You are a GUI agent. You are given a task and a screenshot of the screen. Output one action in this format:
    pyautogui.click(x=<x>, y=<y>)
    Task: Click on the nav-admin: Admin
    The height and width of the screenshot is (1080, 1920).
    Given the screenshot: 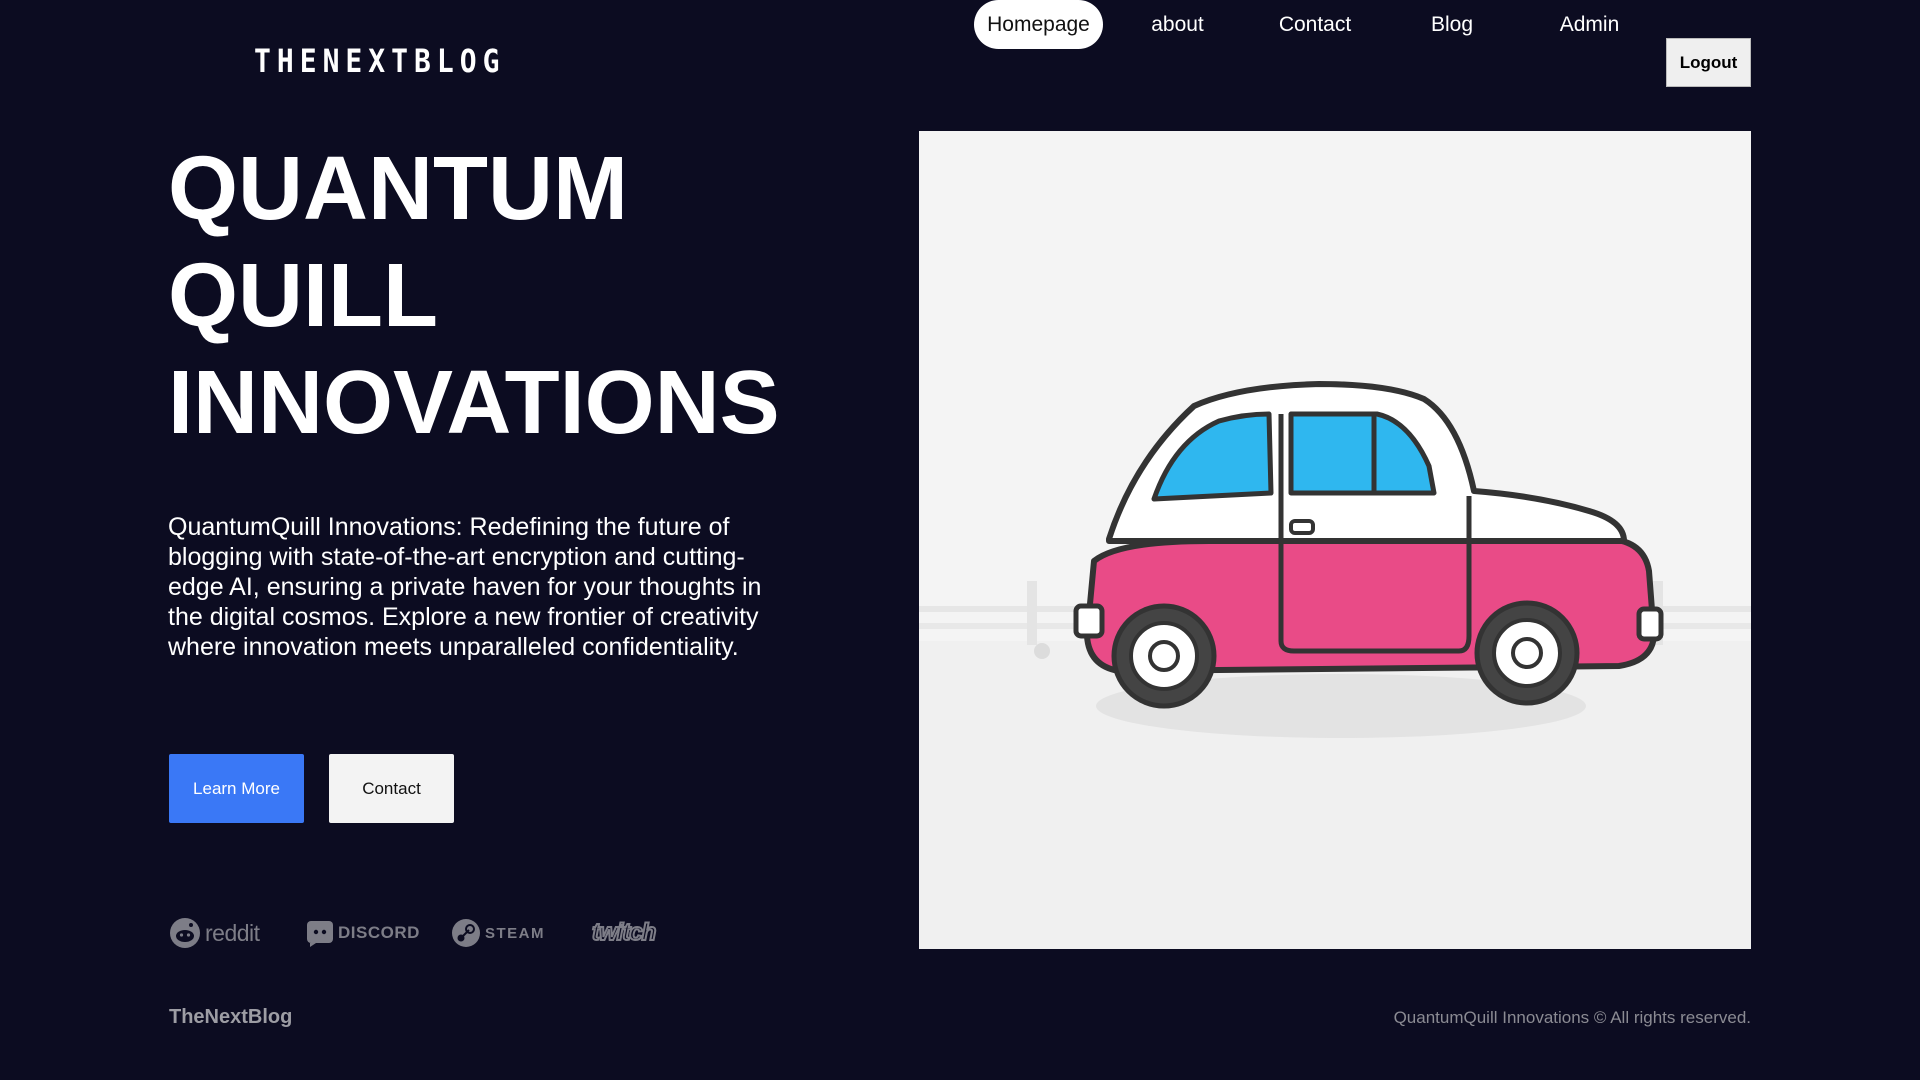 What is the action you would take?
    pyautogui.click(x=1589, y=24)
    